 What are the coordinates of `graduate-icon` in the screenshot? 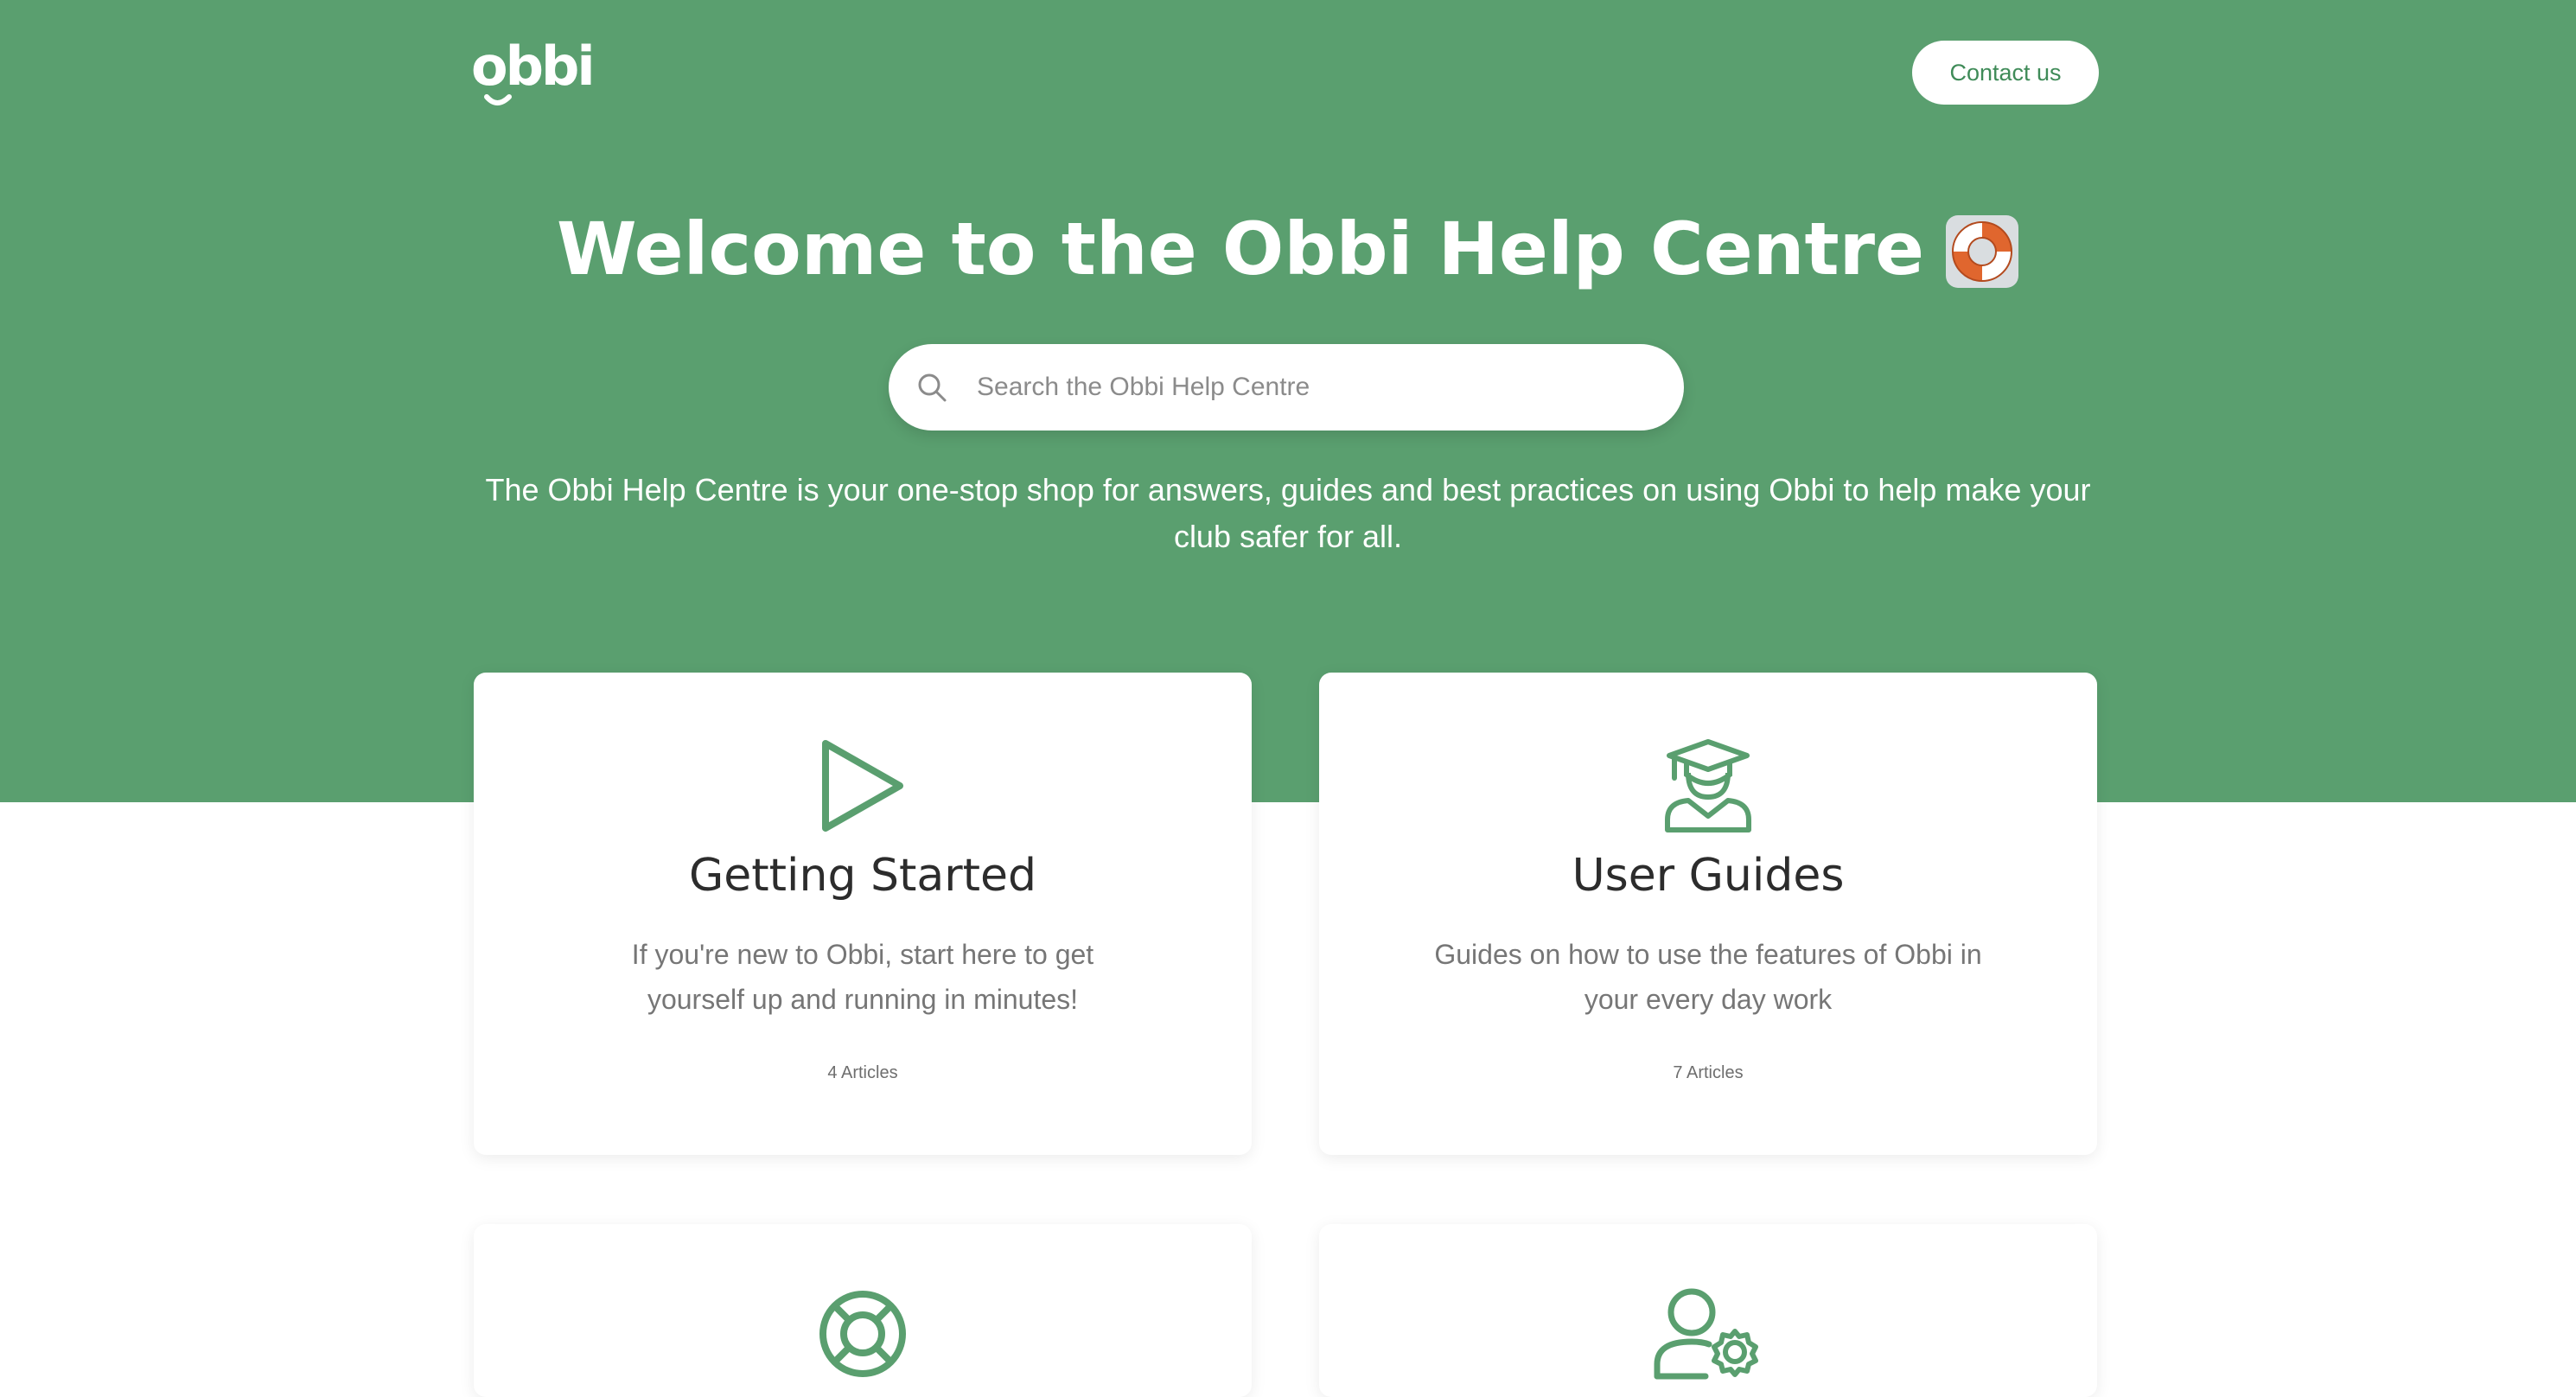 It's located at (1708, 785).